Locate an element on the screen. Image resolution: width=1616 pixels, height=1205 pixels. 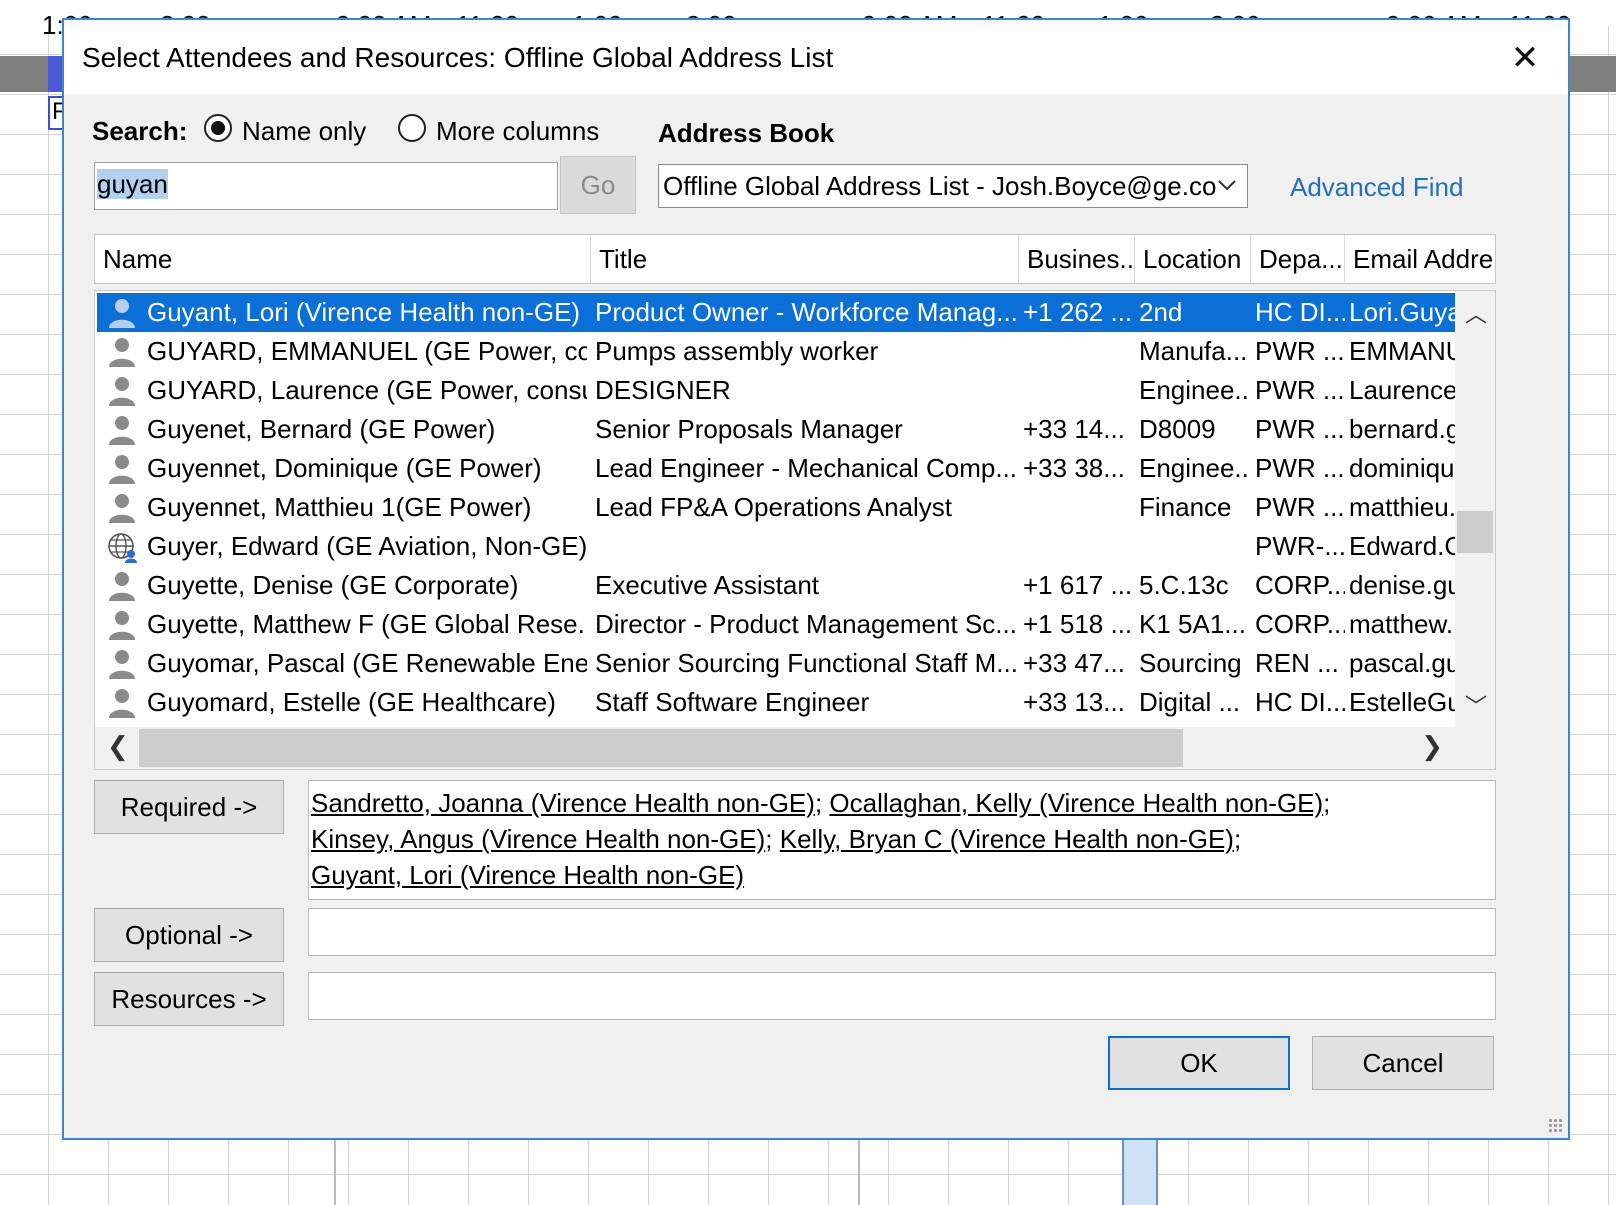
horizontal-scroll-thumb is located at coordinates (661, 748).